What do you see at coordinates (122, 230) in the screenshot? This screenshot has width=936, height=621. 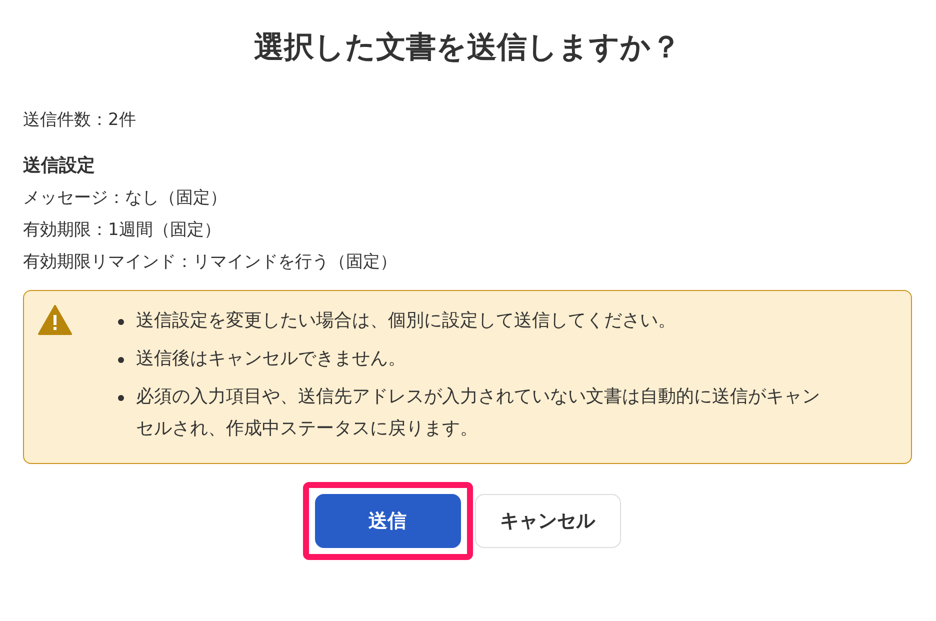 I see `setting-line: 有効期限：1週間（固定）` at bounding box center [122, 230].